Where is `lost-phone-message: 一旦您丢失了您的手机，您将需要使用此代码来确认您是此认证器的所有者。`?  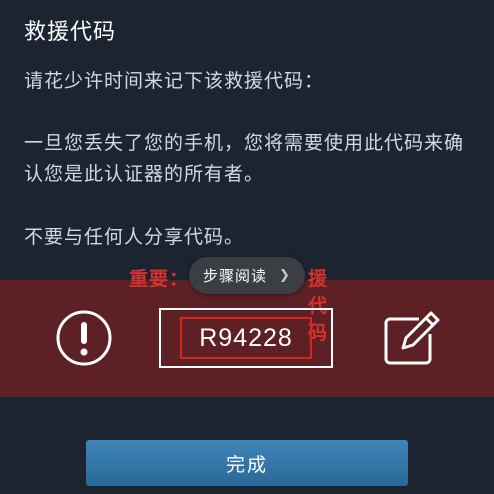
lost-phone-message: 一旦您丢失了您的手机，您将需要使用此代码来确认您是此认证器的所有者。 is located at coordinates (244, 158).